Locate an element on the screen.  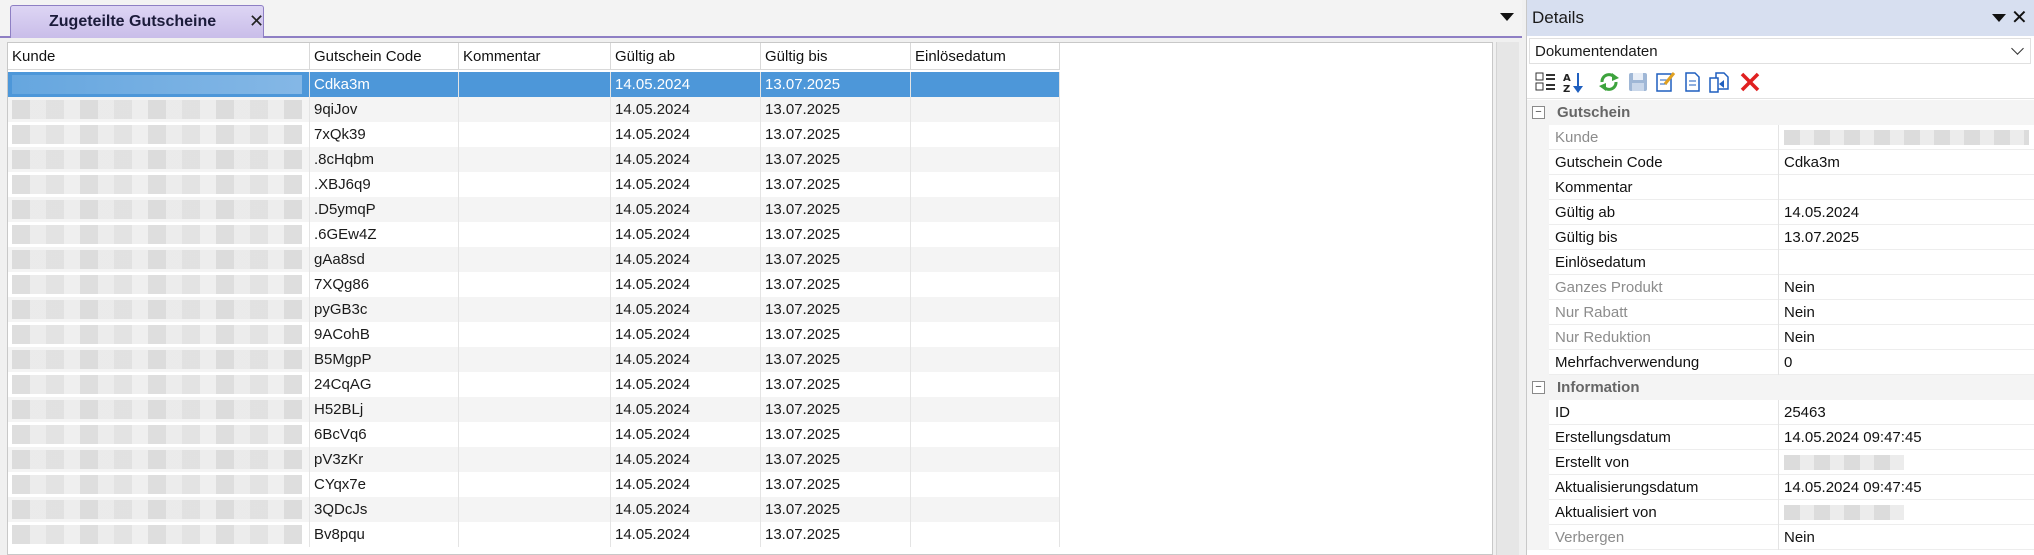
property-row: Mehrfachverwendung 0 is located at coordinates (1780, 362).